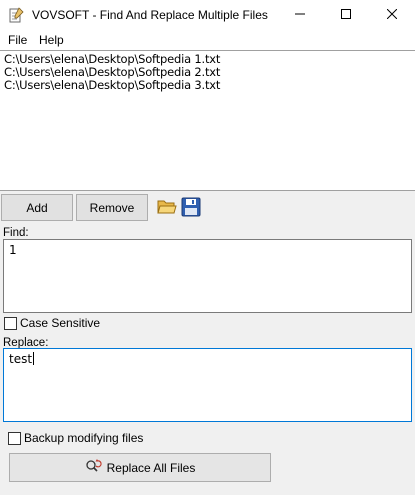 The image size is (415, 495). Describe the element at coordinates (60, 323) in the screenshot. I see `case-sensitive-label: Case Sensitive` at that location.